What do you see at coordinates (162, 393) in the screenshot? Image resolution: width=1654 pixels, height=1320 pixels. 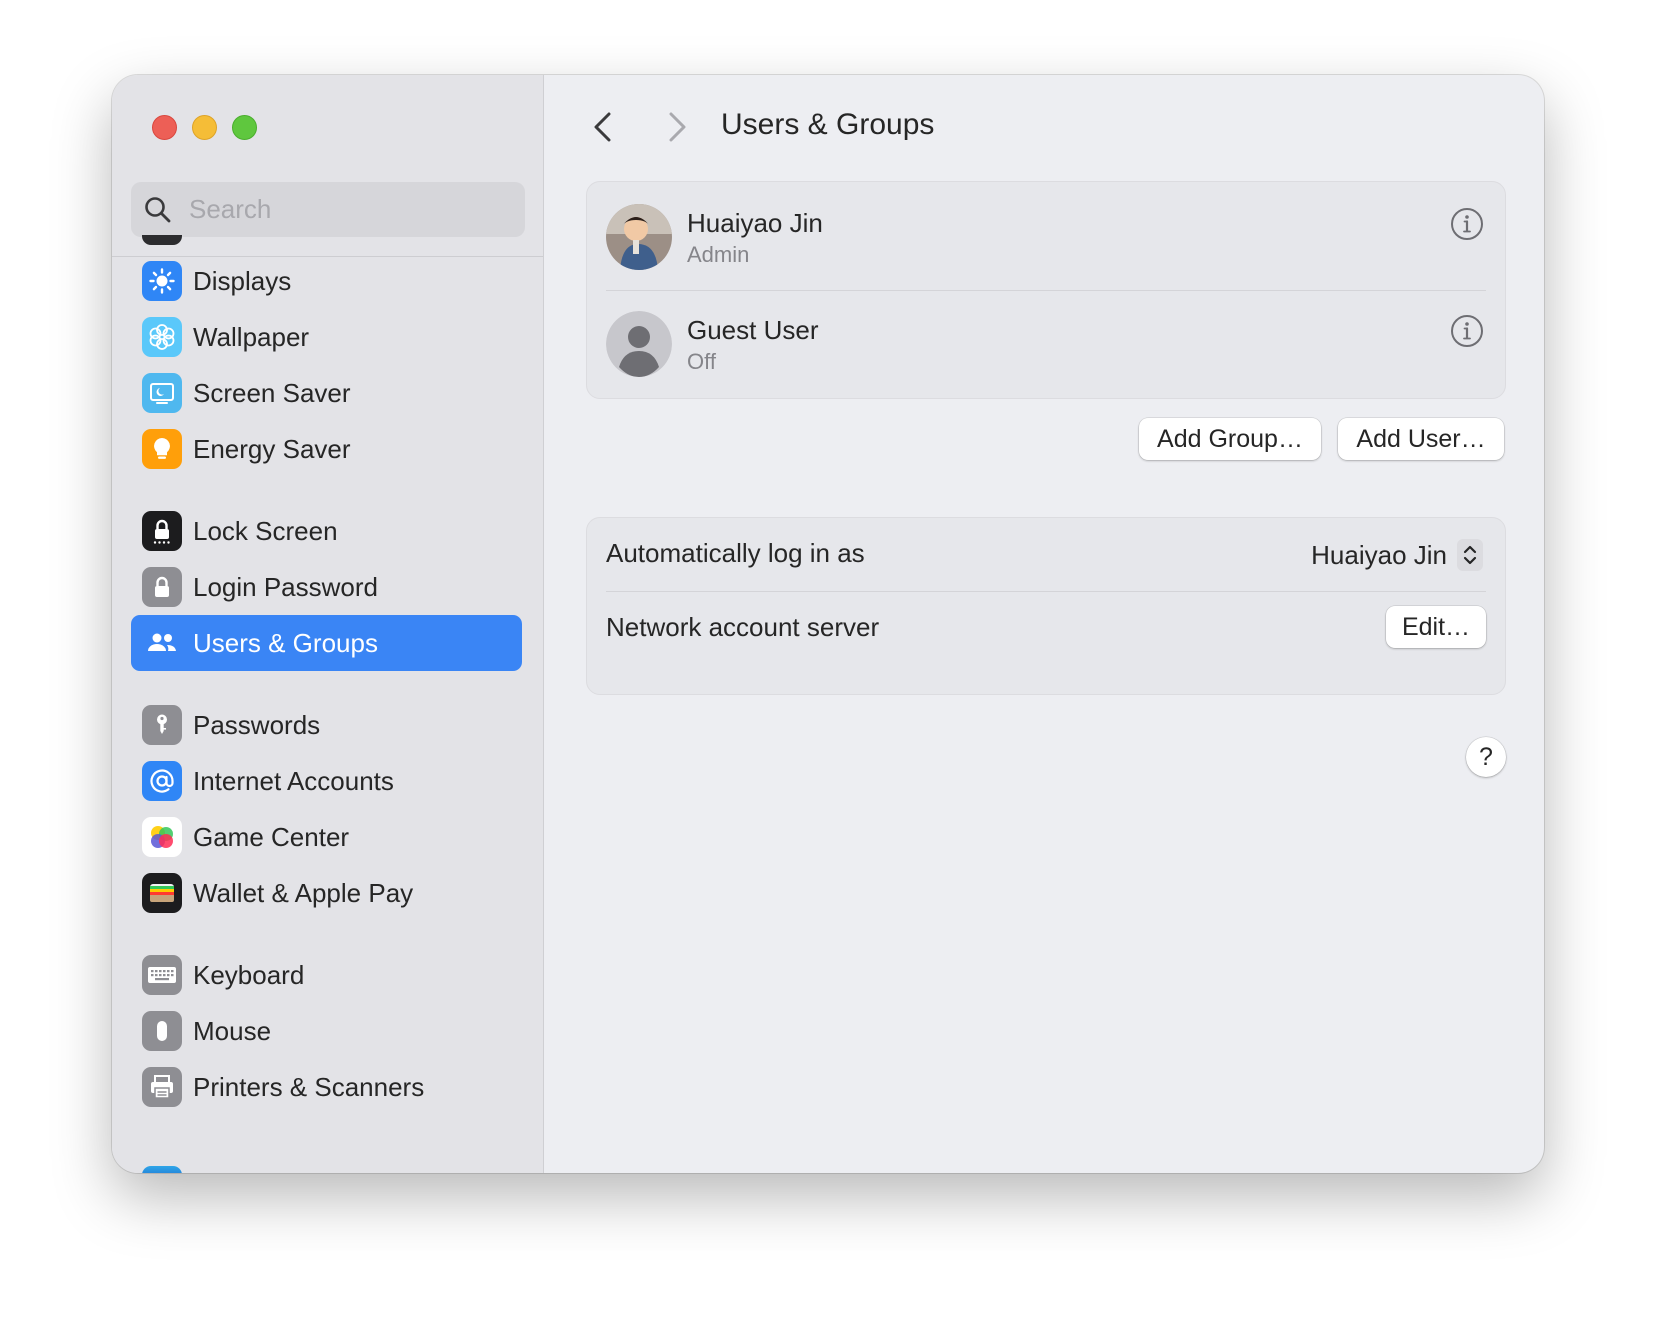 I see `screen-saver-icon` at bounding box center [162, 393].